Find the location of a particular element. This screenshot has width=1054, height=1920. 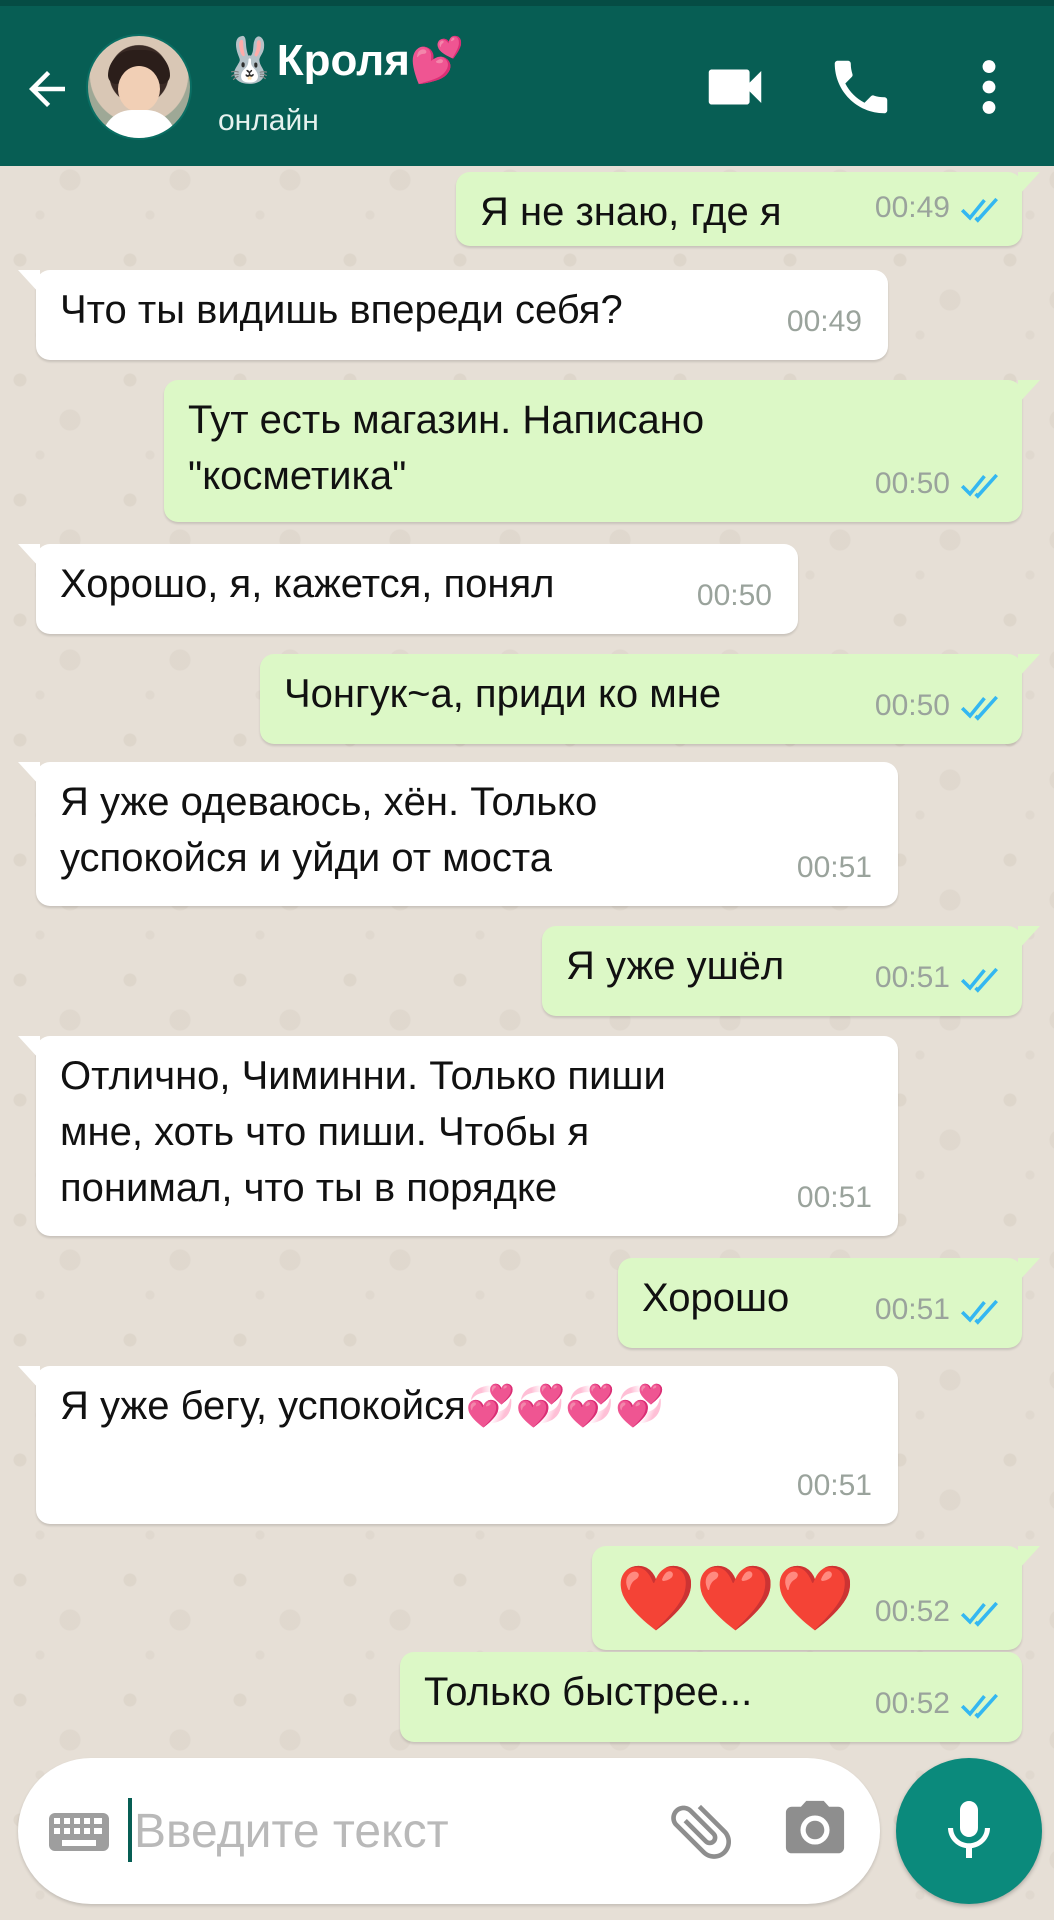

arrow-left-icon is located at coordinates (47, 89).